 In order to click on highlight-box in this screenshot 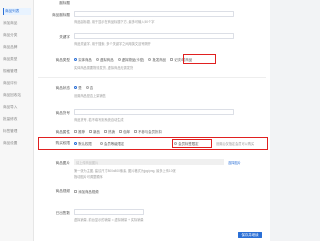, I will do `click(199, 59)`.